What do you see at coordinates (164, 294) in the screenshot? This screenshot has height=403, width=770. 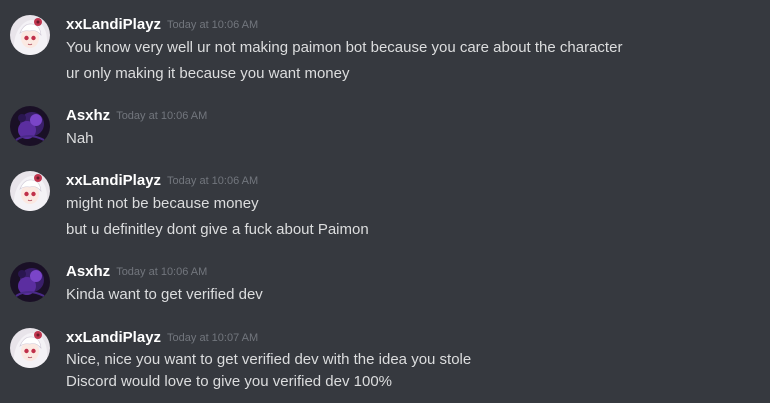 I see `message-text: Kinda want to get verified dev` at bounding box center [164, 294].